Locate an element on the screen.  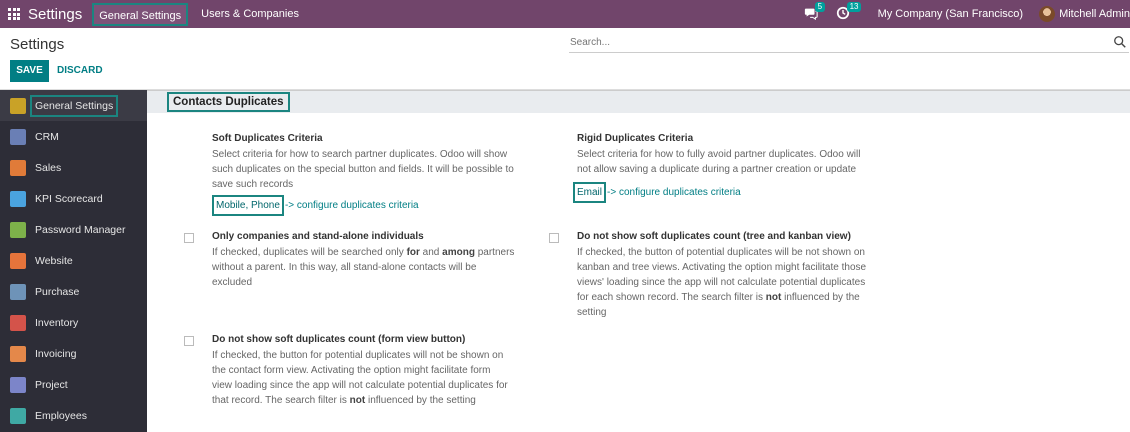
settings-icon is located at coordinates (18, 105).